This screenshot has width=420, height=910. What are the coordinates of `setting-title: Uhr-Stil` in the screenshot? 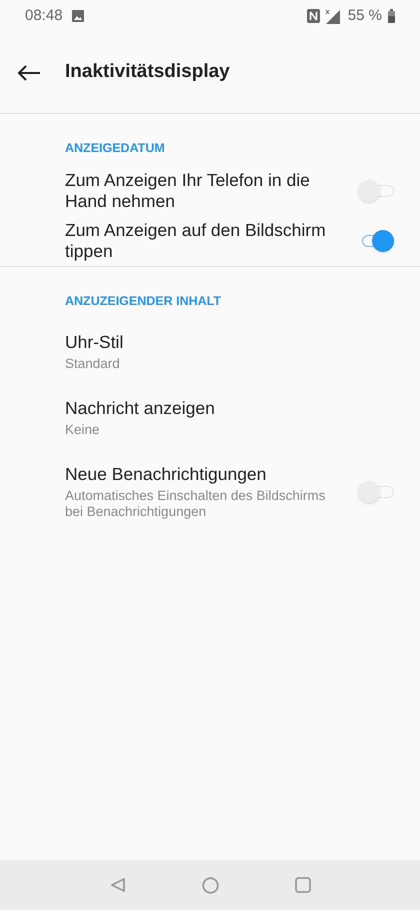 It's located at (94, 342).